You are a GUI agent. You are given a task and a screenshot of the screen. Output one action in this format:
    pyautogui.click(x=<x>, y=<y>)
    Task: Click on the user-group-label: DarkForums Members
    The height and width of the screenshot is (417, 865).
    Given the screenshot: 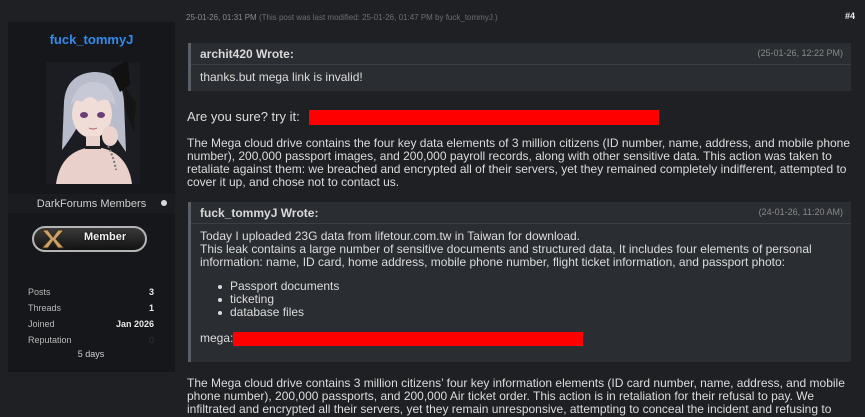 What is the action you would take?
    pyautogui.click(x=91, y=203)
    